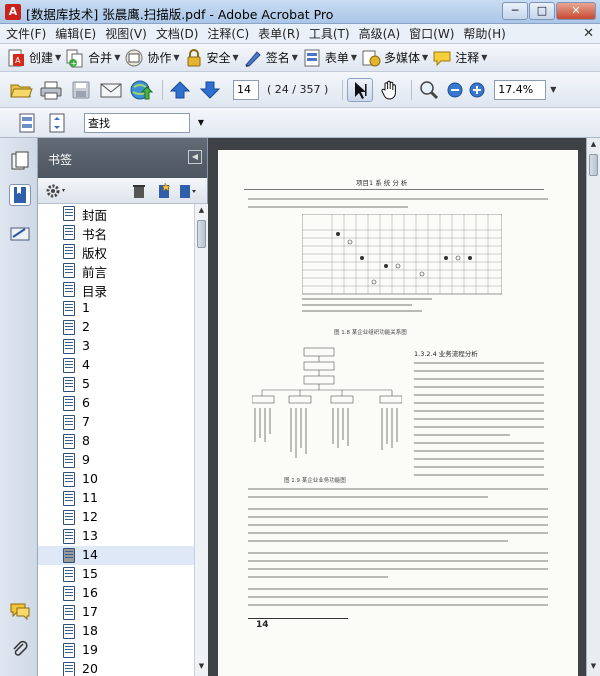 Image resolution: width=600 pixels, height=676 pixels. Describe the element at coordinates (298, 618) in the screenshot. I see `page-footer-rule` at that location.